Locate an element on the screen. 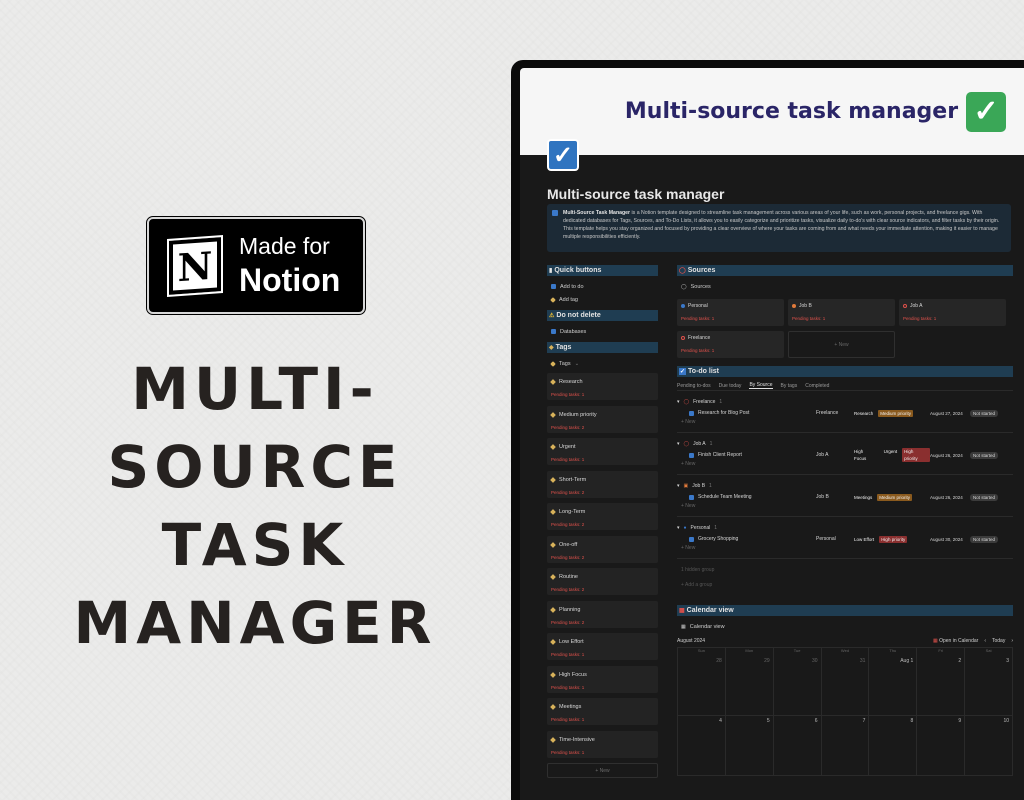 Image resolution: width=1024 pixels, height=800 pixels. calendar-day: 4 is located at coordinates (702, 746).